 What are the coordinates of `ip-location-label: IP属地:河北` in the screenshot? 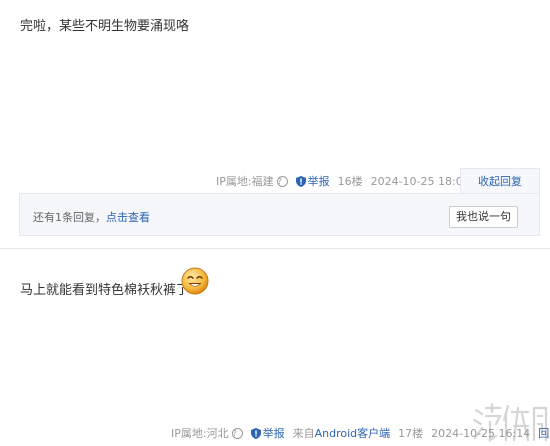 It's located at (200, 433).